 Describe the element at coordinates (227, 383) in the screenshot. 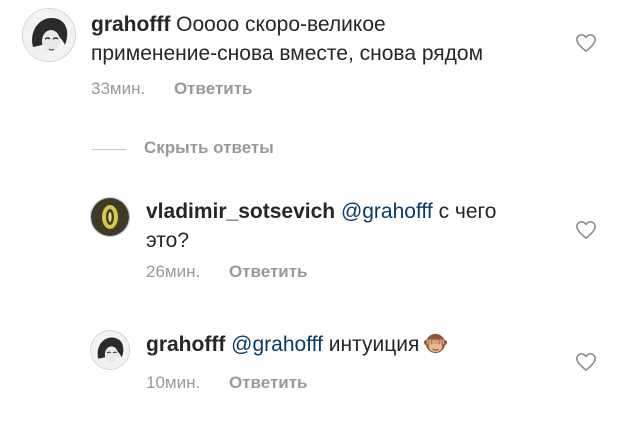

I see `comment-meta: 10мин. Ответить` at that location.